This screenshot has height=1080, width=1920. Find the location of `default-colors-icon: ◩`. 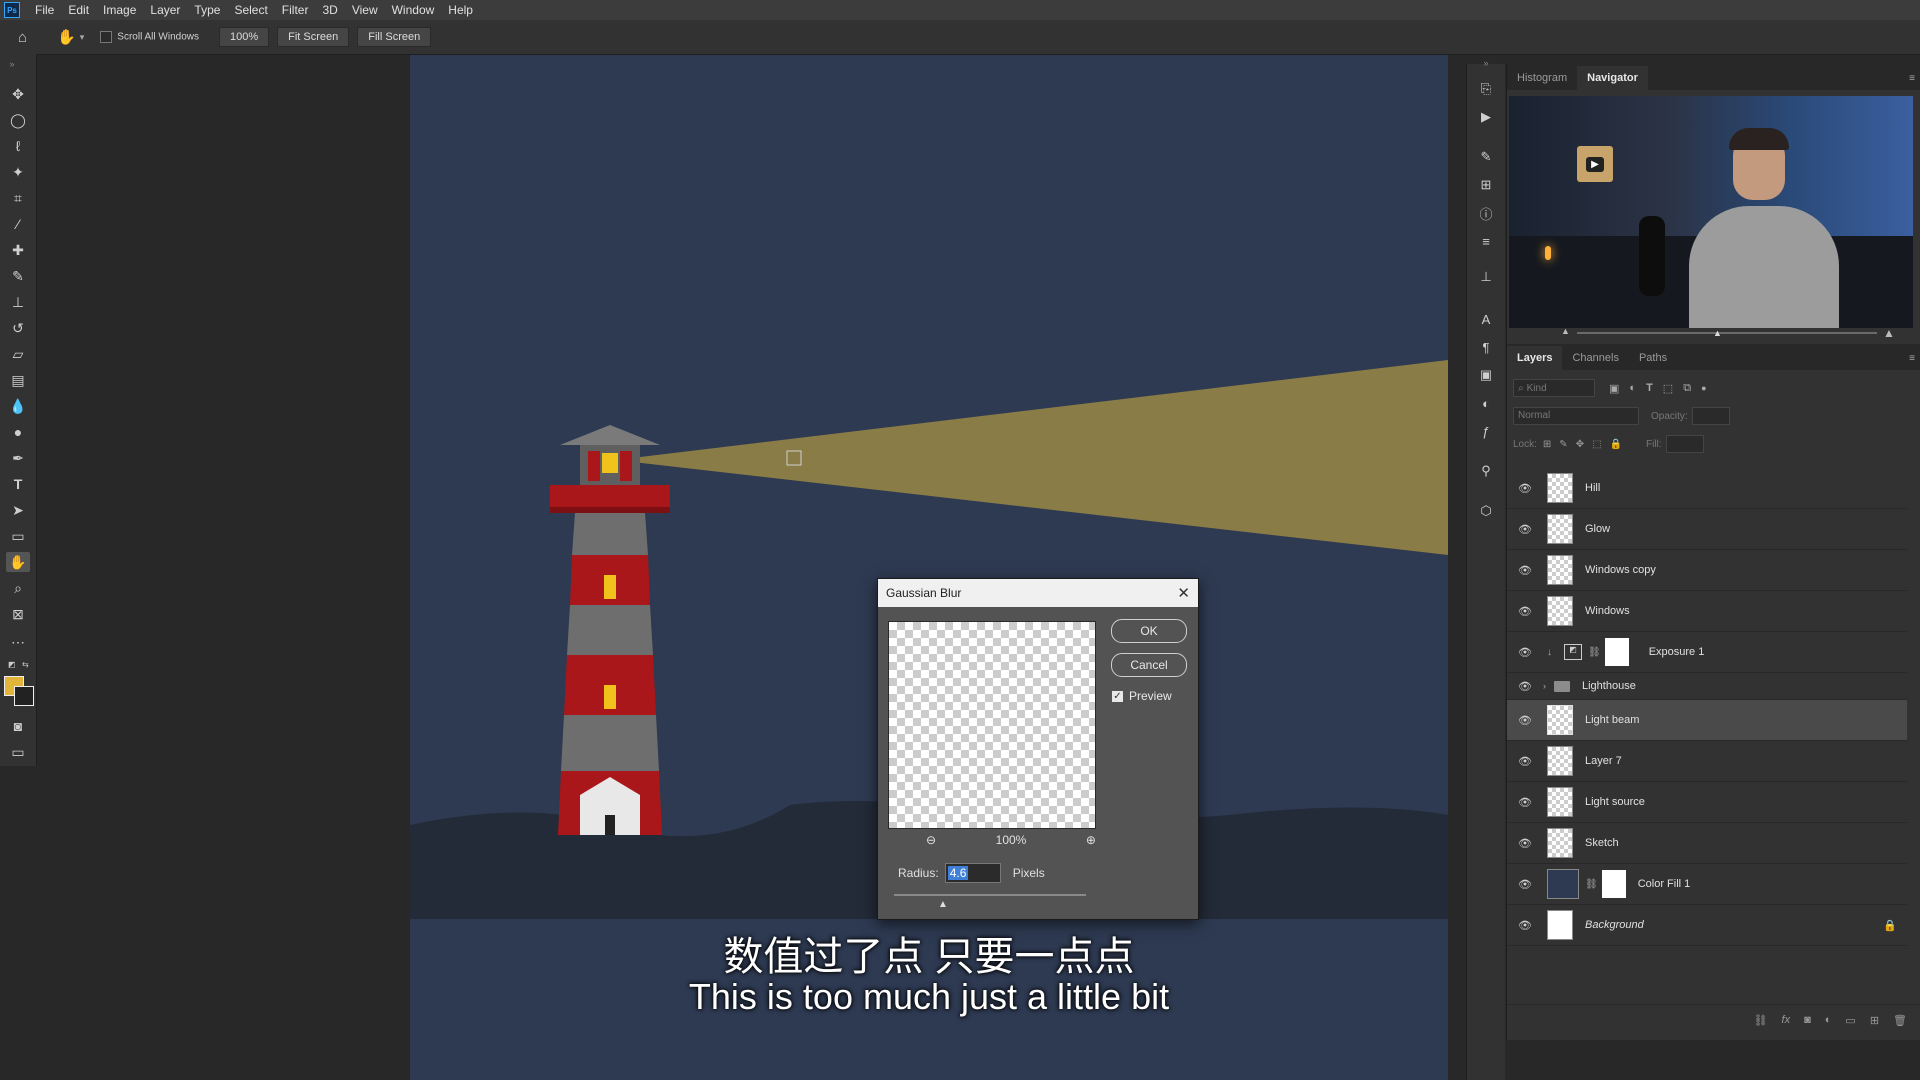

default-colors-icon: ◩ is located at coordinates (13, 664).